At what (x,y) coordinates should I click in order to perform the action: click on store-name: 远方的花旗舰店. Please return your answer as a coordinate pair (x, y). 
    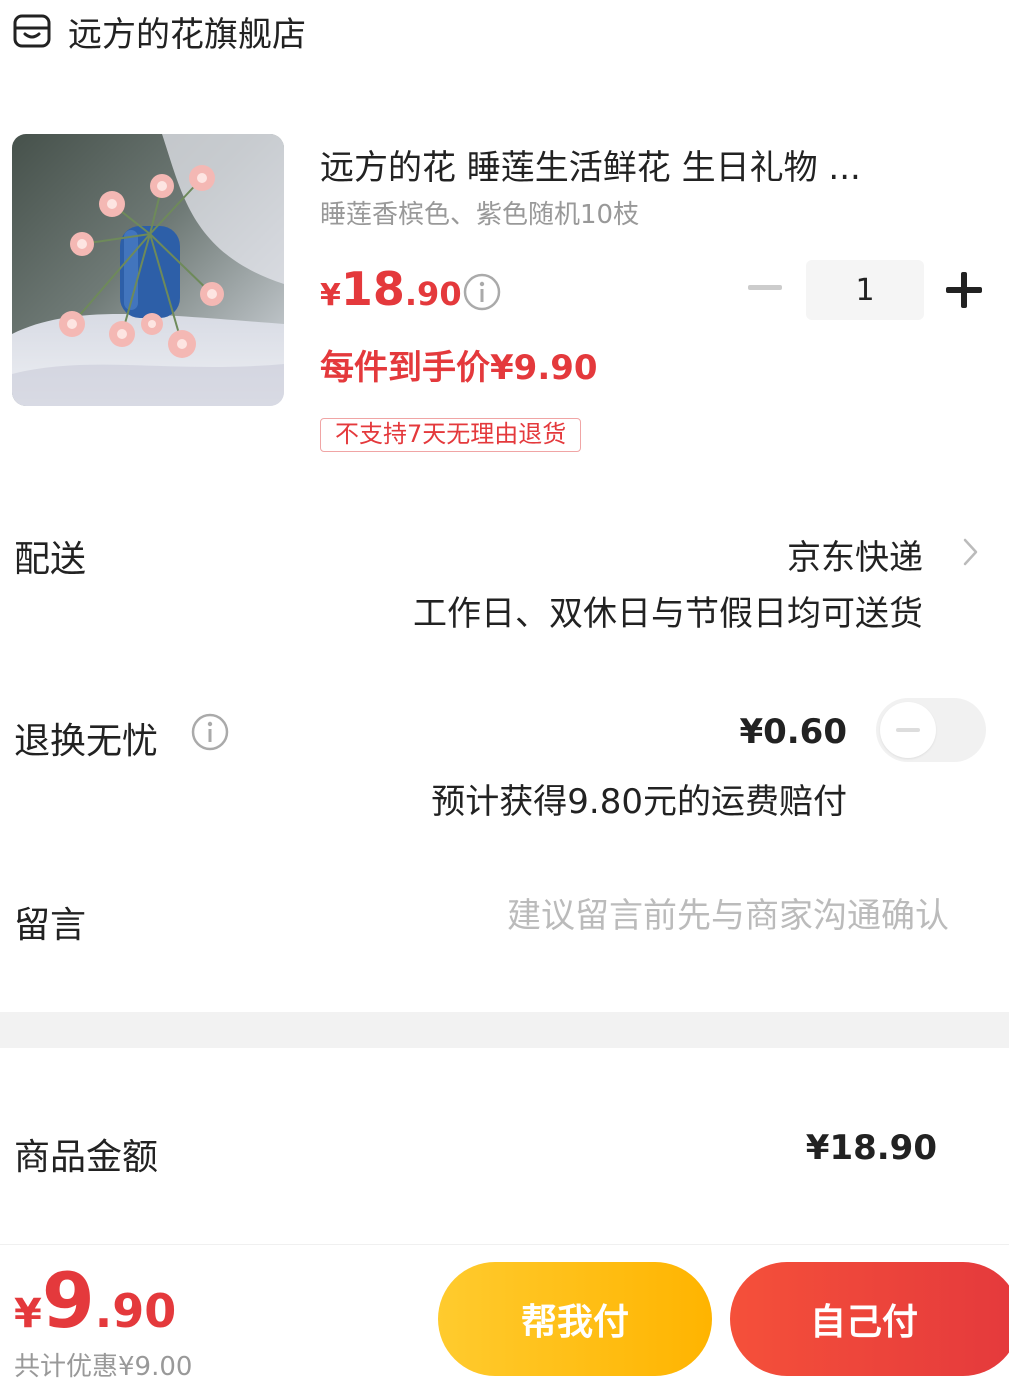
    Looking at the image, I should click on (187, 34).